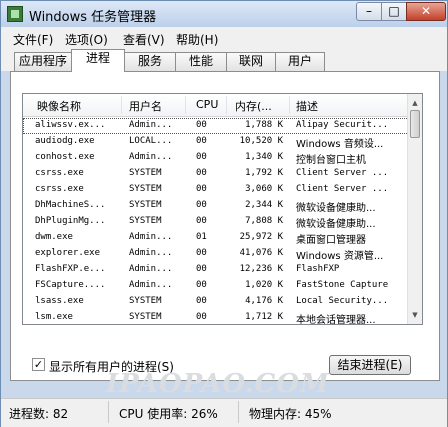  I want to click on task-manager-app-icon, so click(15, 14).